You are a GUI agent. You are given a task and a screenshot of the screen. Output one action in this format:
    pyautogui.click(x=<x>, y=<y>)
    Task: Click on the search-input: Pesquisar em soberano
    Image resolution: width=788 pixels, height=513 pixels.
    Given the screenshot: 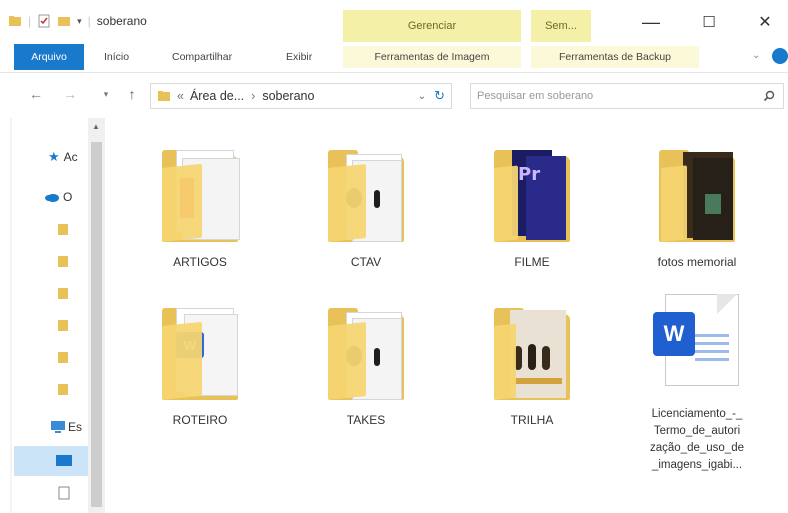 What is the action you would take?
    pyautogui.click(x=627, y=96)
    